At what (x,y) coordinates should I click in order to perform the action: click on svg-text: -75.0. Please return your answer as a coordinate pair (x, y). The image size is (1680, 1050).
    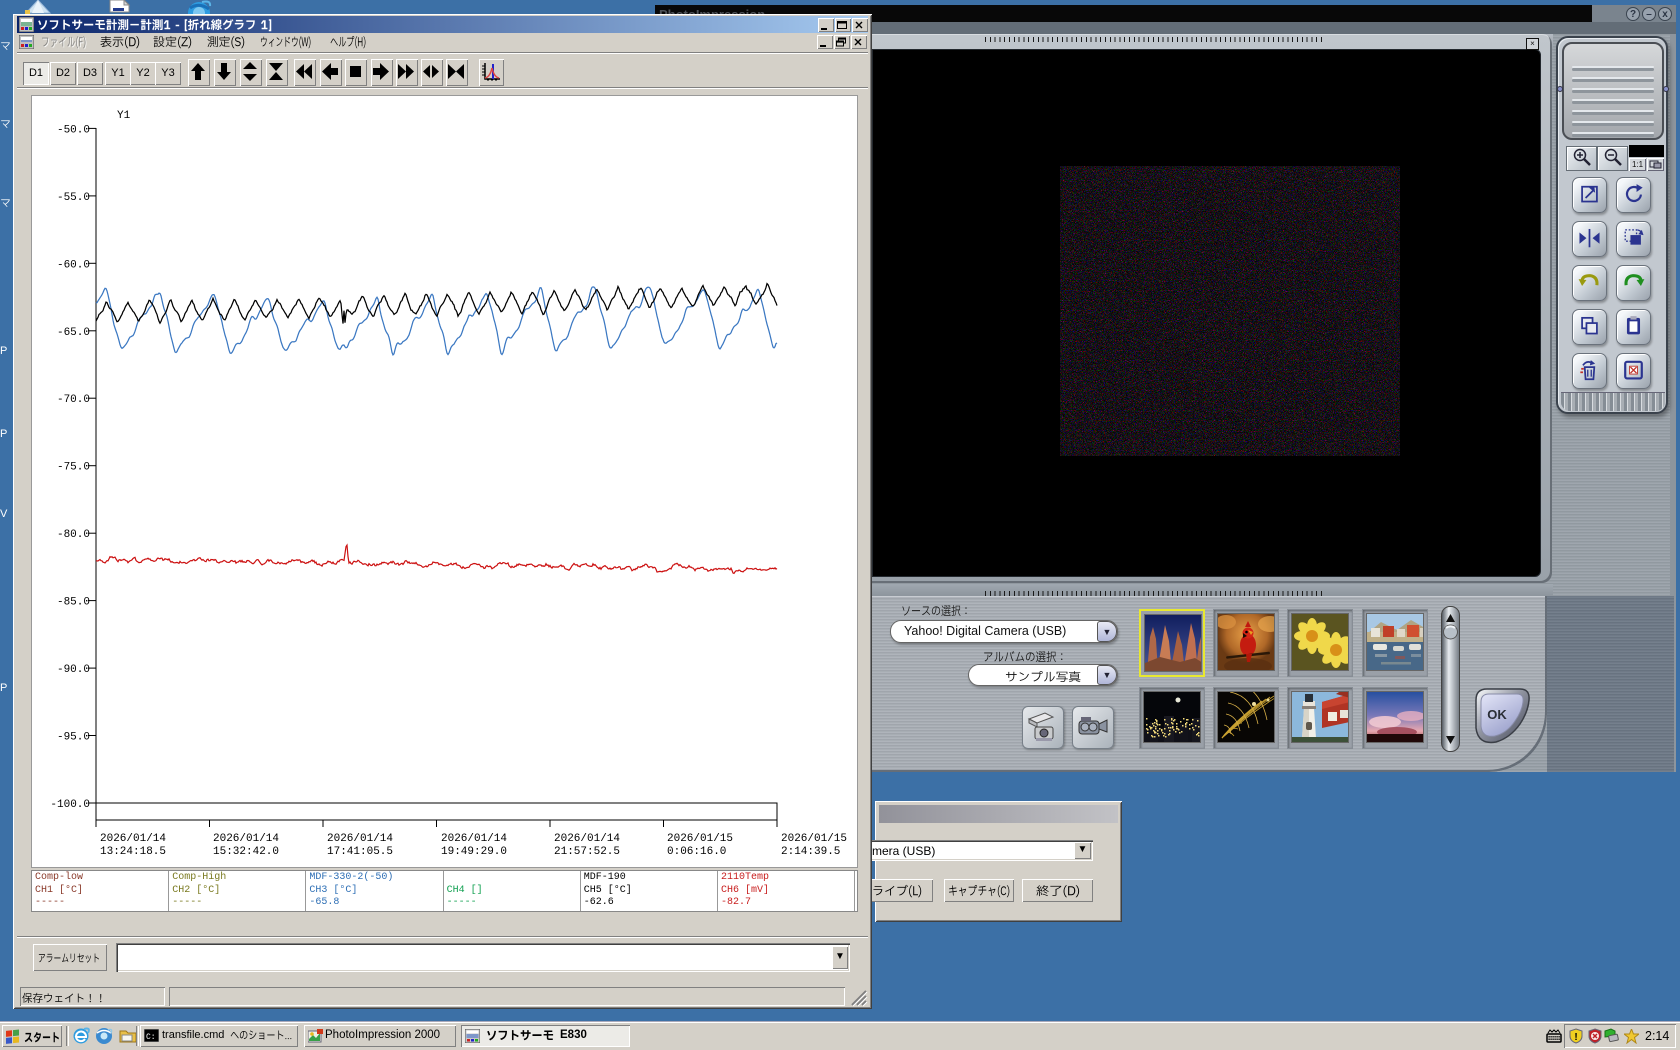
    Looking at the image, I should click on (73, 468).